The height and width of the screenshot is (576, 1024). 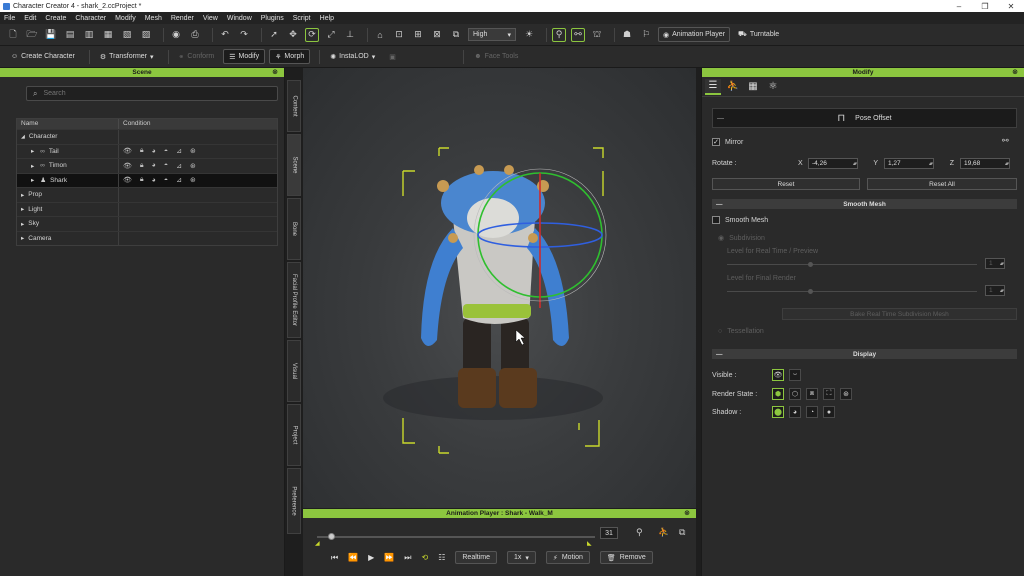 I want to click on range-start-marker: ◢, so click(x=317, y=543).